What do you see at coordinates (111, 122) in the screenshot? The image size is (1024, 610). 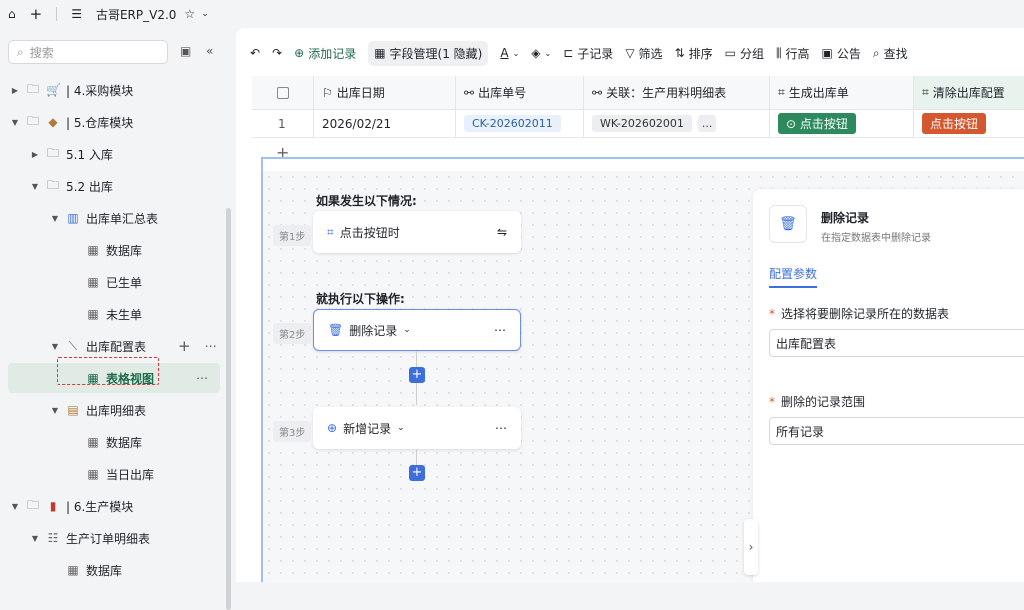 I see `tree-item: ▼ 🗀 ◆ | 5.仓库模块` at bounding box center [111, 122].